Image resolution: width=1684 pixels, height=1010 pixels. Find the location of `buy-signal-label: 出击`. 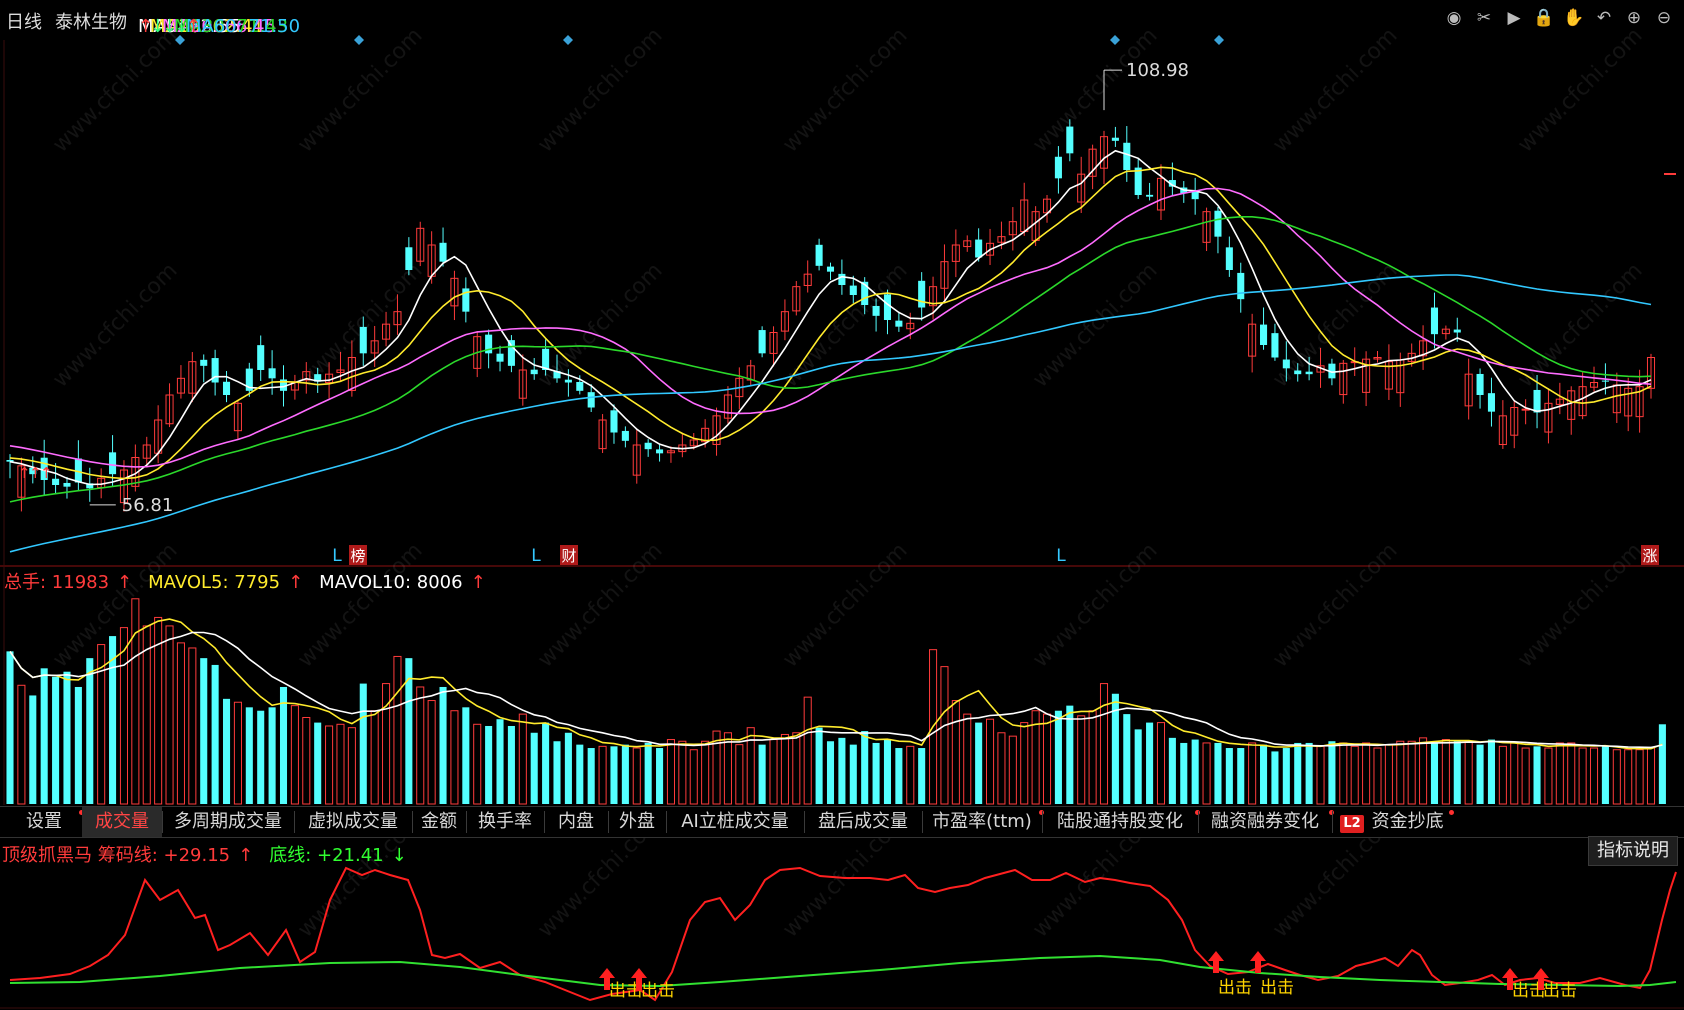

buy-signal-label: 出击 is located at coordinates (658, 991).